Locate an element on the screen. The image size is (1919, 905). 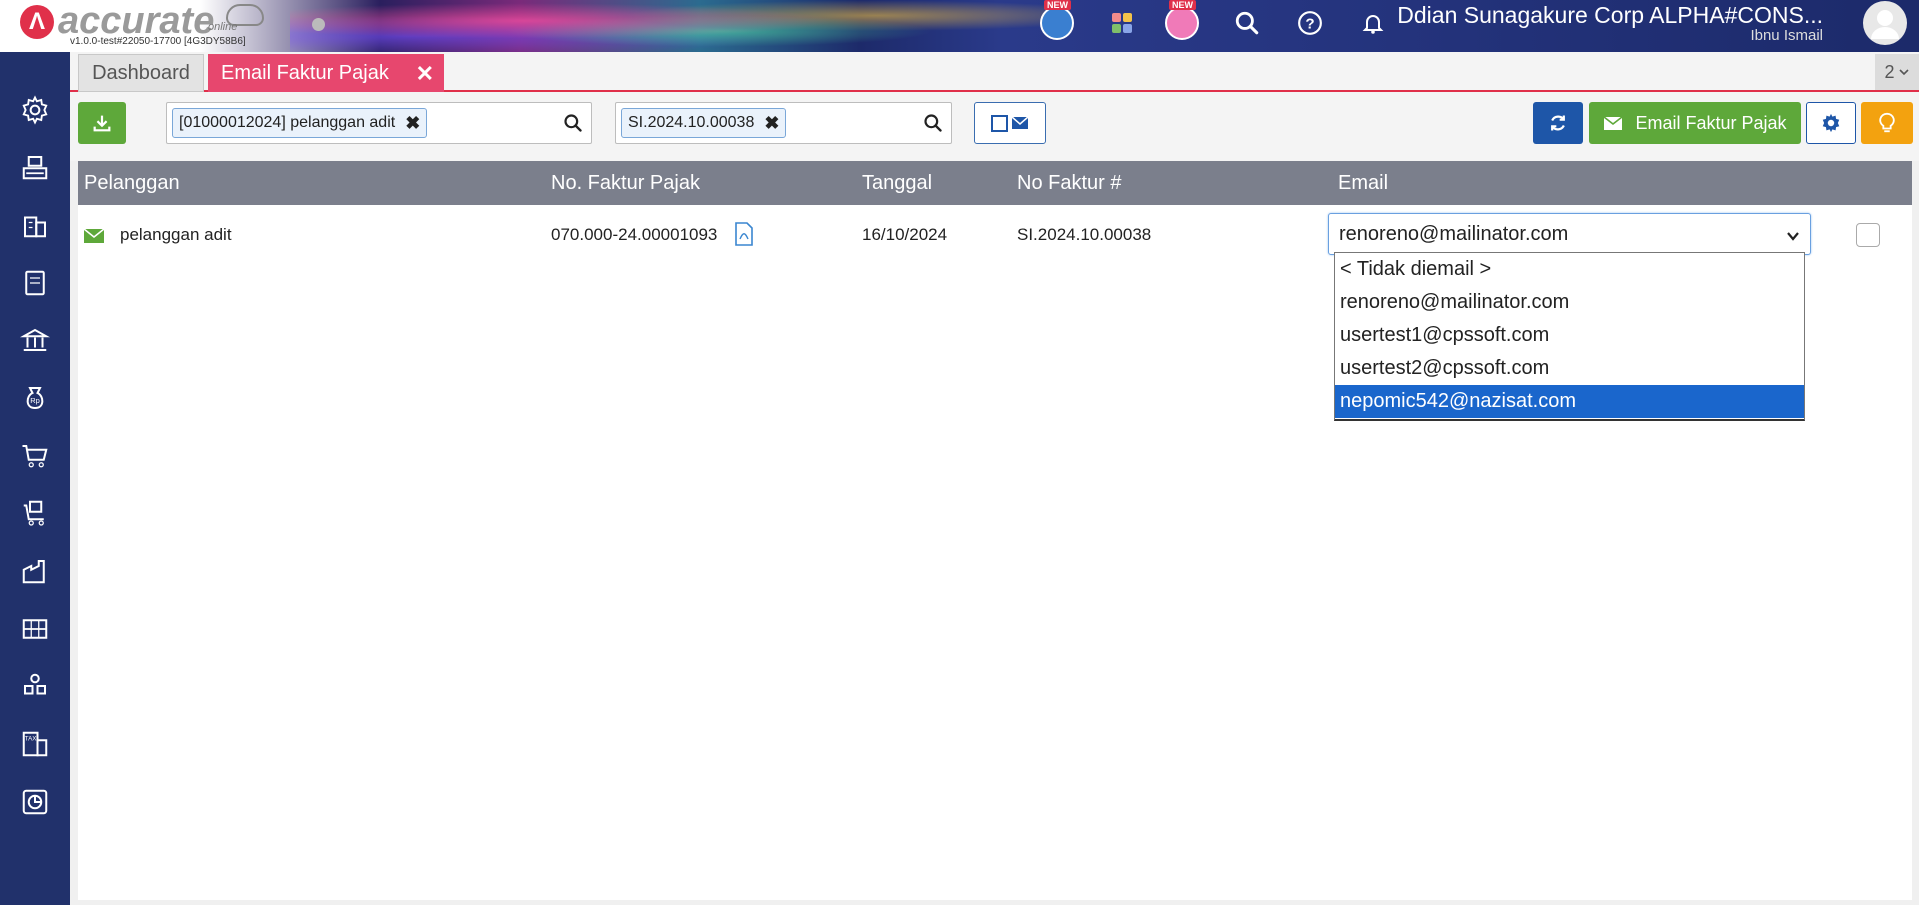
lightbulb-icon is located at coordinates (1887, 122).